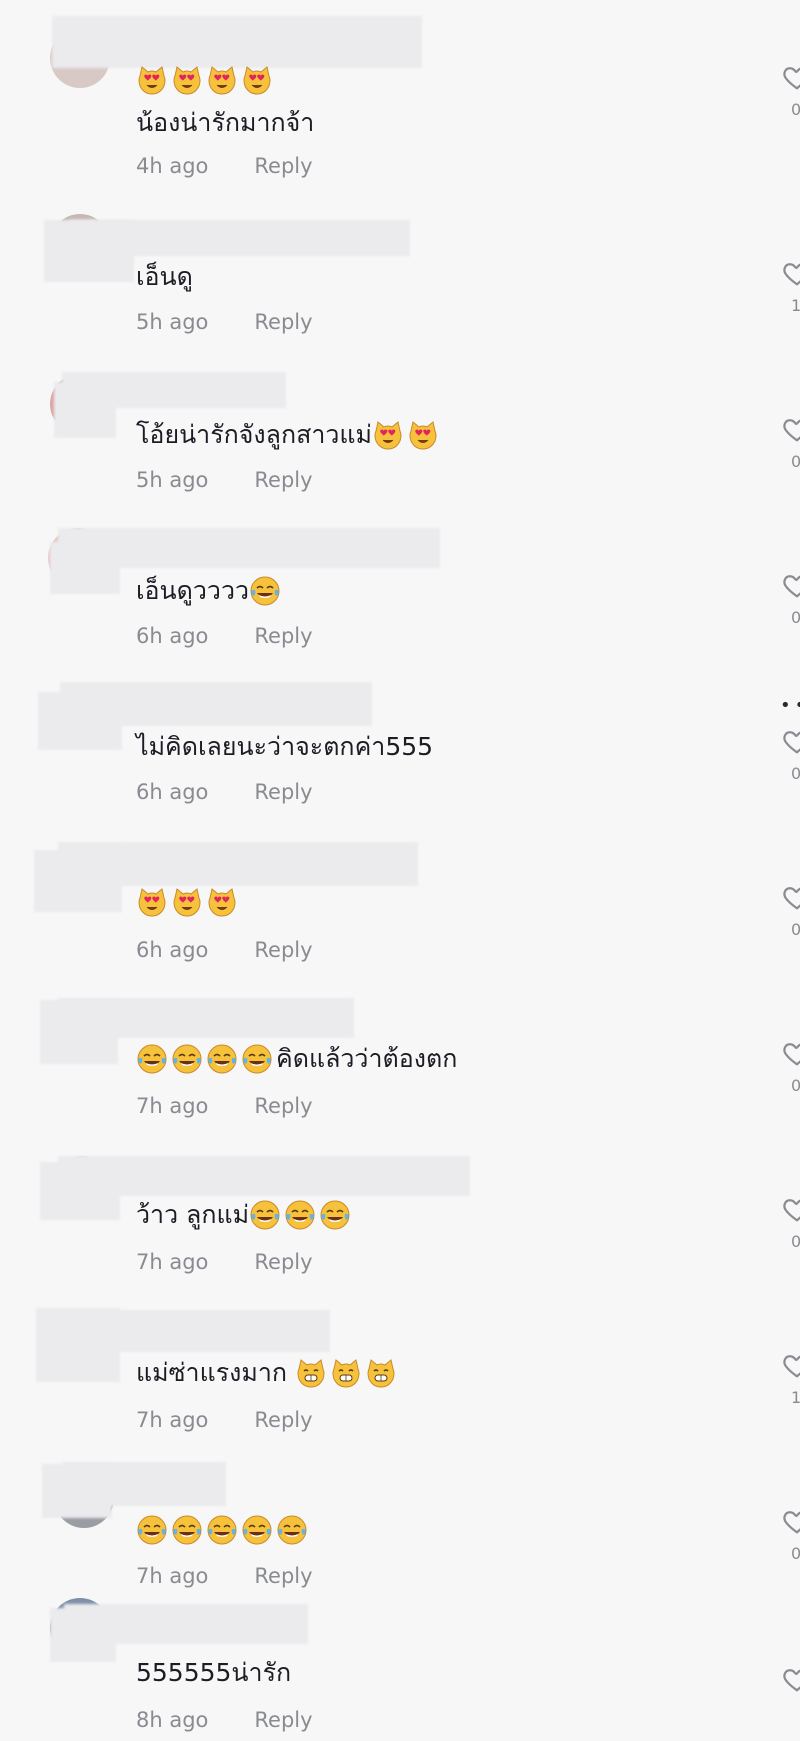 This screenshot has width=800, height=1741. Describe the element at coordinates (172, 950) in the screenshot. I see `comment-time: 6h ago` at that location.